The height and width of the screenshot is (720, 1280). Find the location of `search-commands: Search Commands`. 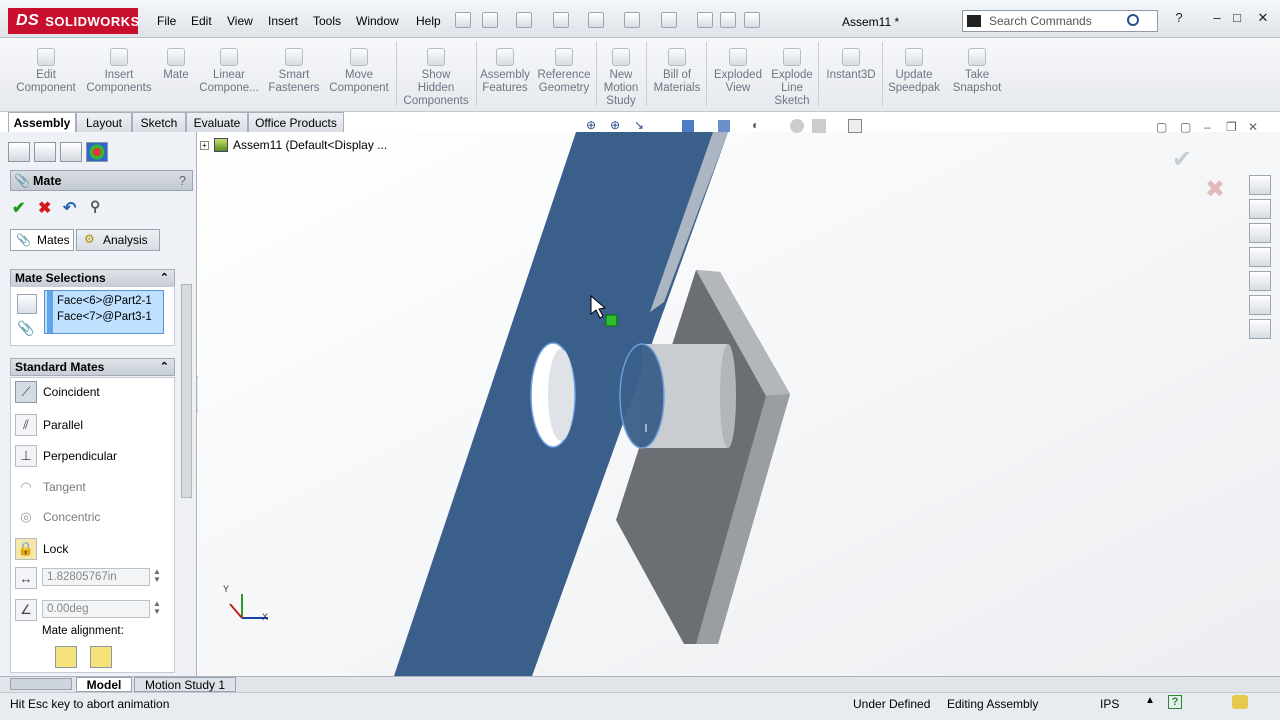

search-commands: Search Commands is located at coordinates (1060, 21).